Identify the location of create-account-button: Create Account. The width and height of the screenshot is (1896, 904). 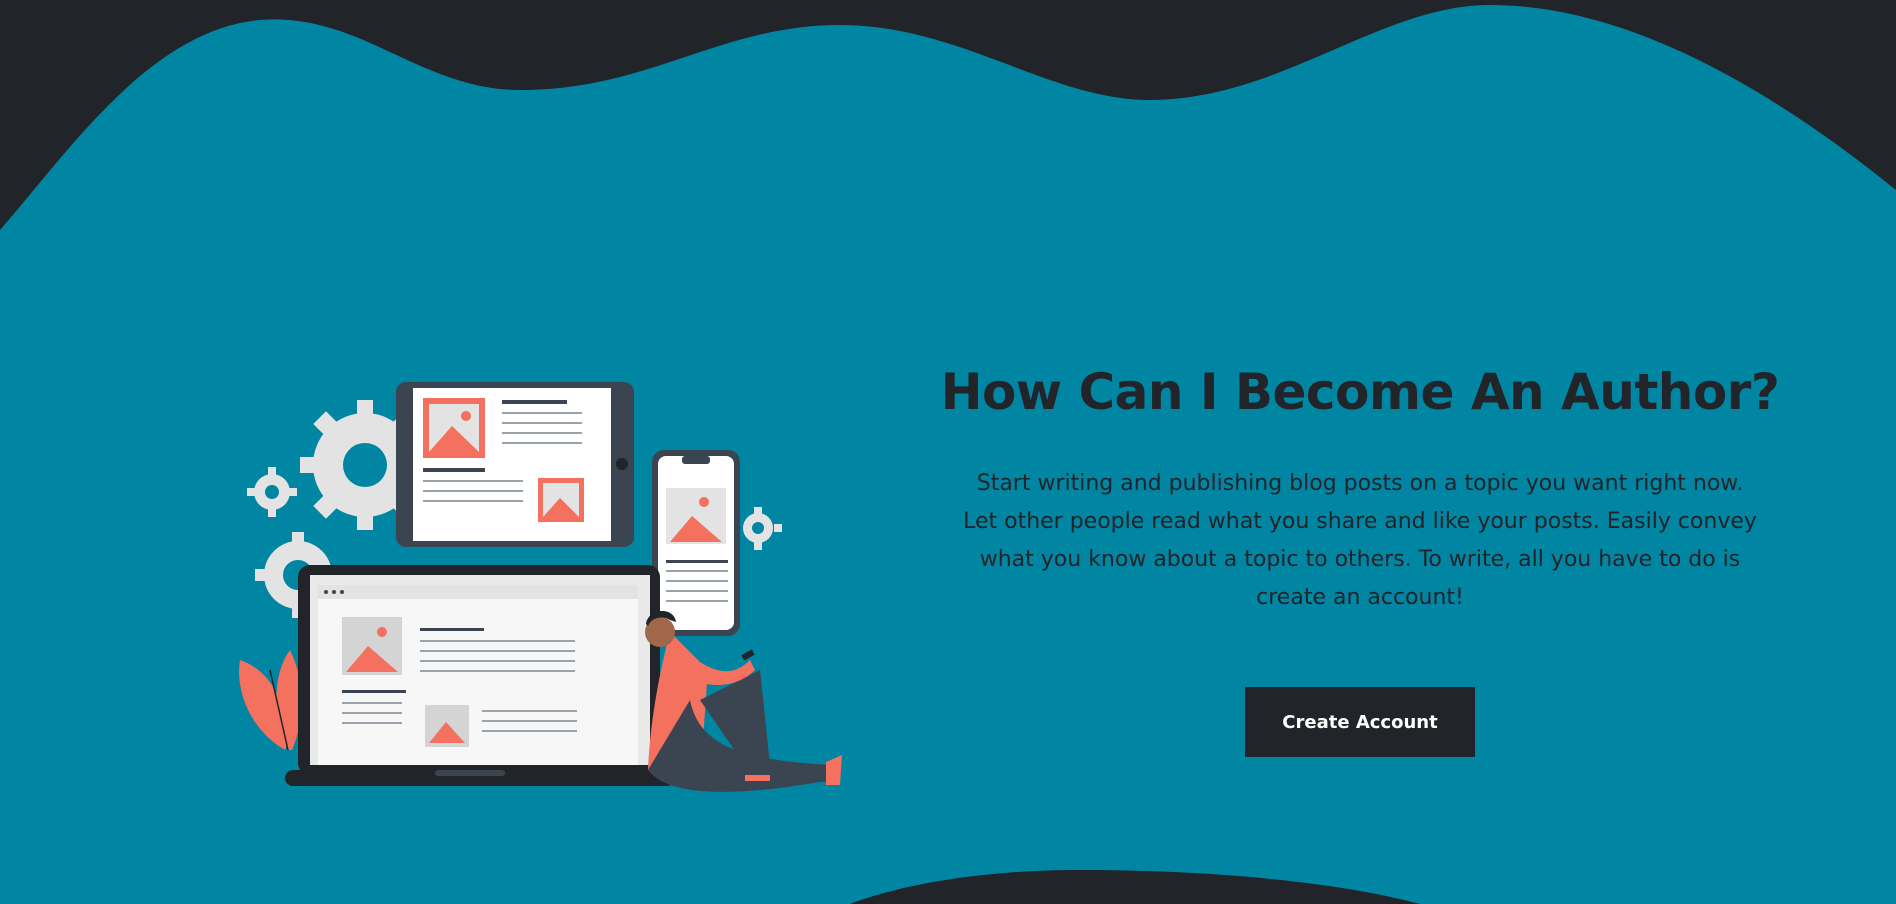
(1360, 722).